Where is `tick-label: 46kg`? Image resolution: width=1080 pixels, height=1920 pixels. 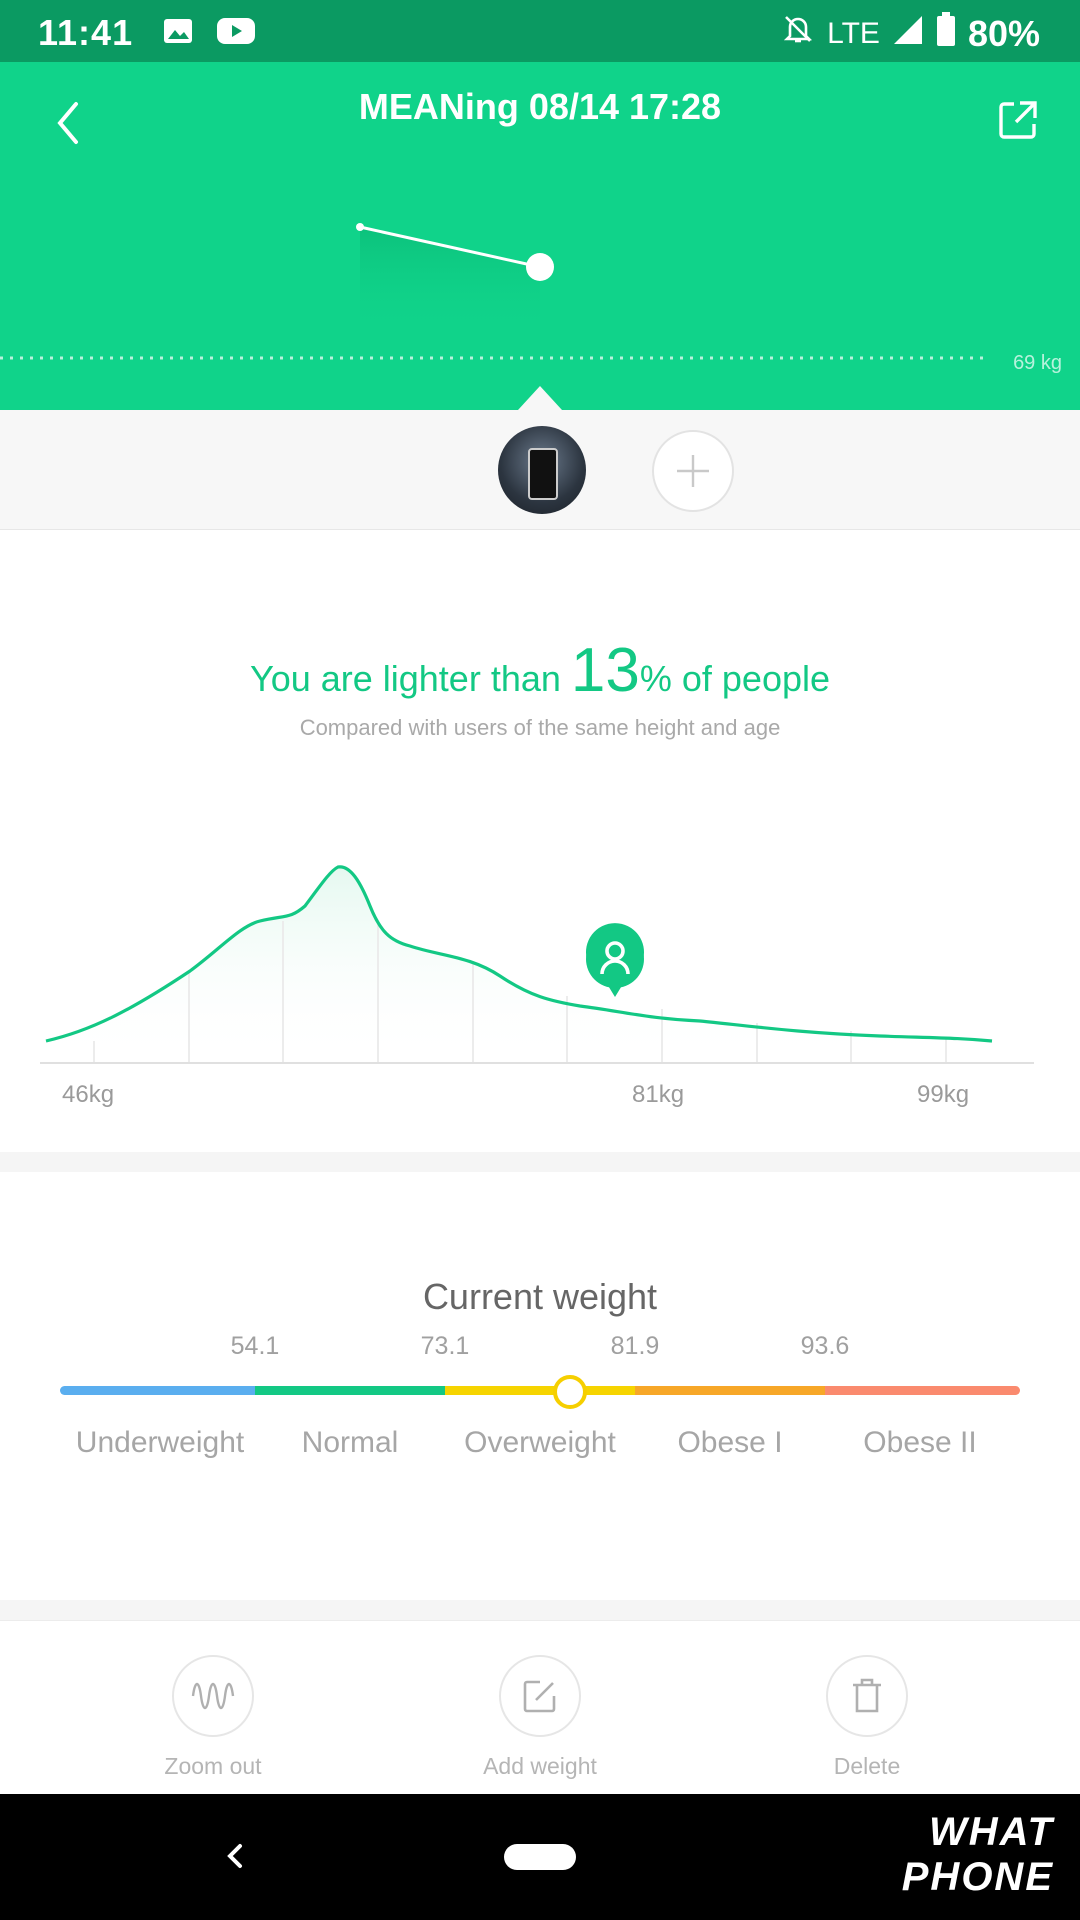
tick-label: 46kg is located at coordinates (88, 1094).